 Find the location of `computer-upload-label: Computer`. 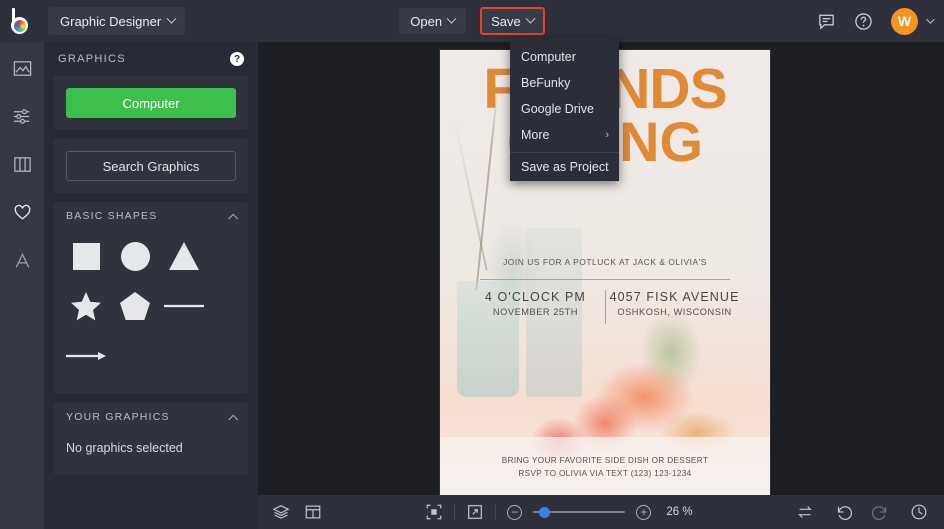

computer-upload-label: Computer is located at coordinates (151, 103).